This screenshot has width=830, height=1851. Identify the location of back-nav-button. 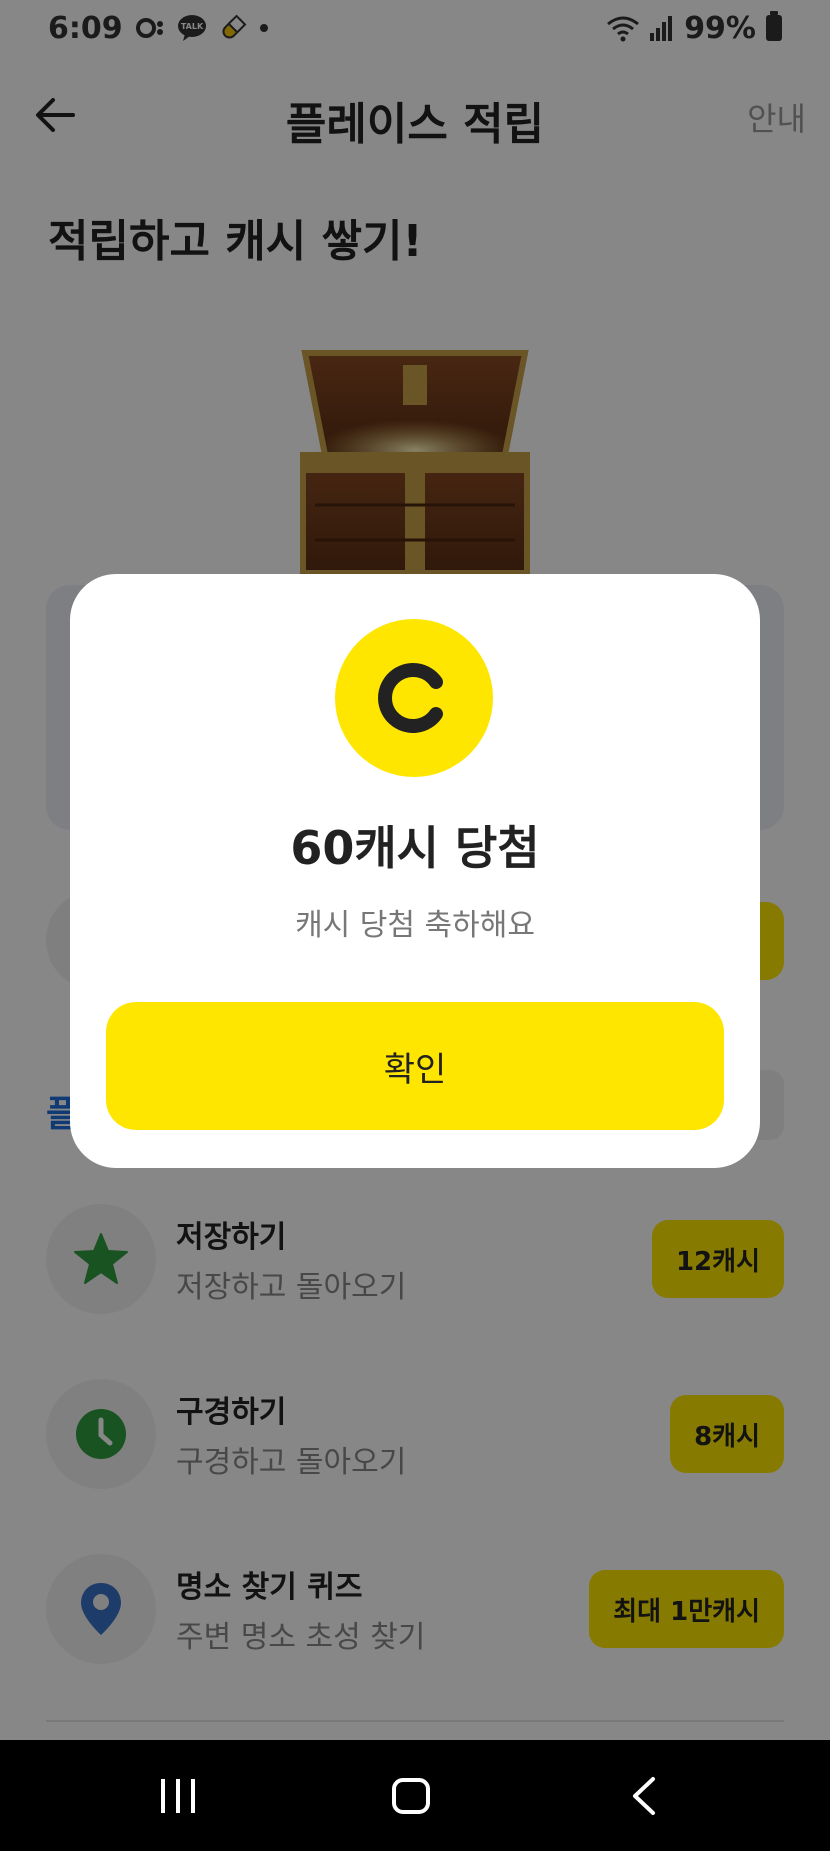
(644, 1796).